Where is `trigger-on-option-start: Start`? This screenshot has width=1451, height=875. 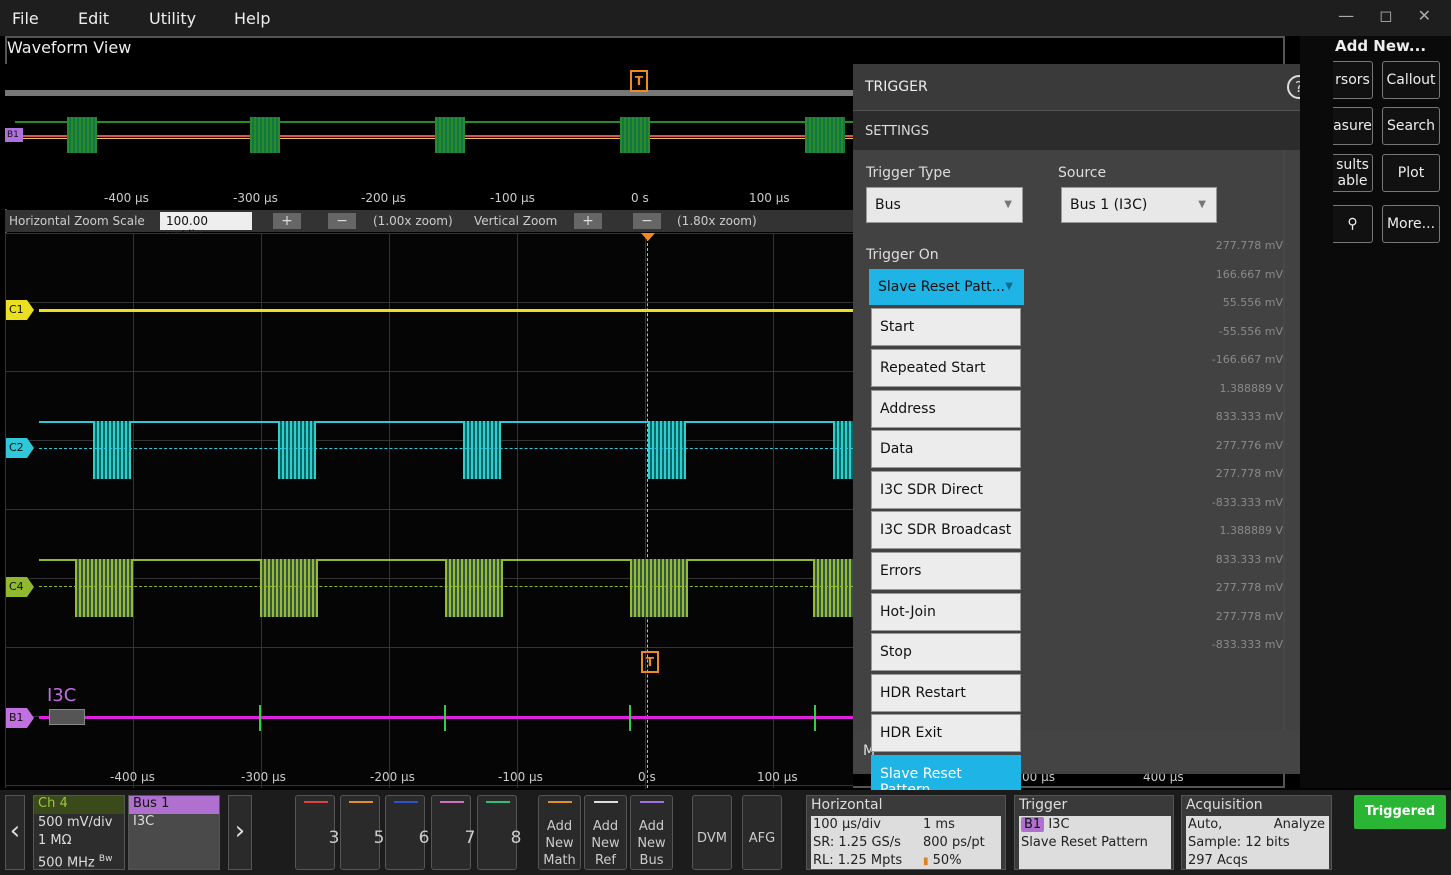 trigger-on-option-start: Start is located at coordinates (946, 327).